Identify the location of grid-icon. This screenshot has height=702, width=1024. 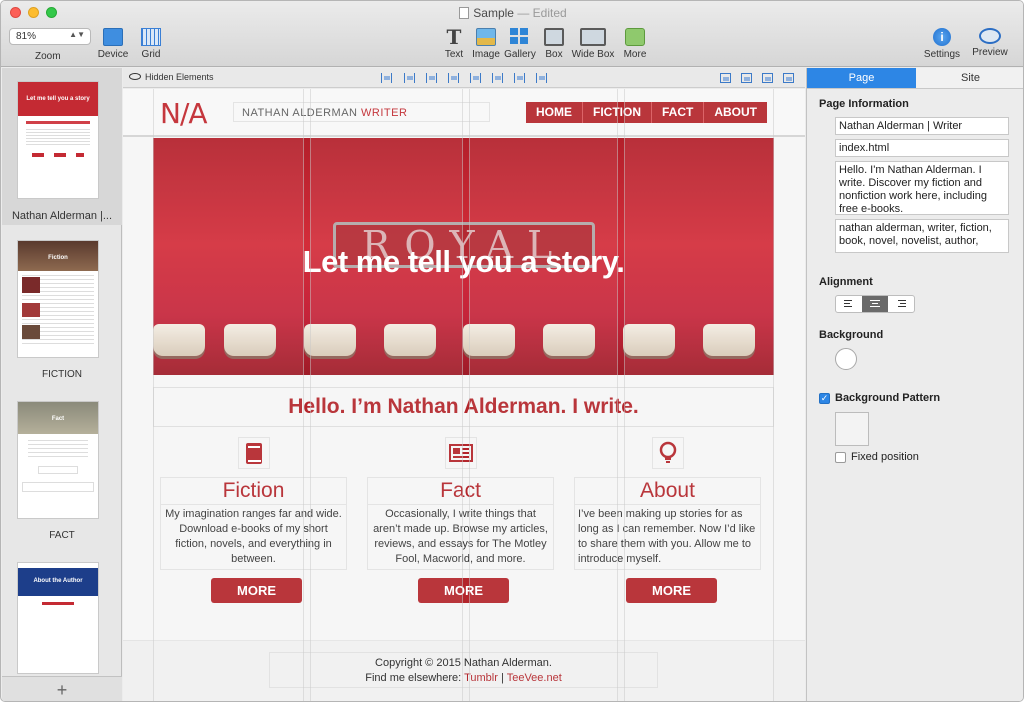
(151, 37).